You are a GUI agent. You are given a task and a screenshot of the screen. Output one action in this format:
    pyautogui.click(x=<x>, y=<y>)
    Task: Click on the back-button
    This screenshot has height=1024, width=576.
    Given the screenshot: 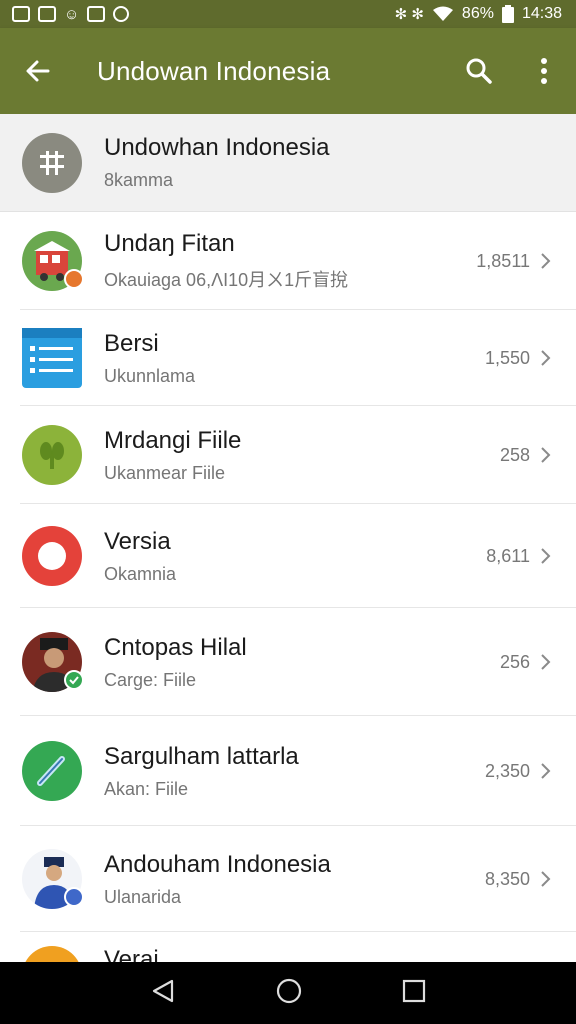 What is the action you would take?
    pyautogui.click(x=38, y=71)
    